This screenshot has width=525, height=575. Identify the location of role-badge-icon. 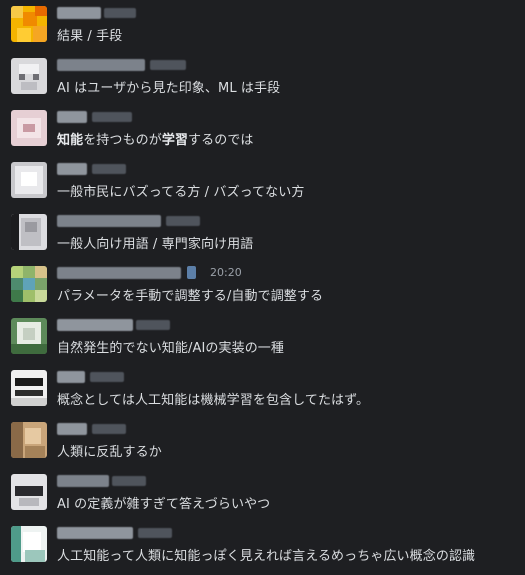
(191, 272).